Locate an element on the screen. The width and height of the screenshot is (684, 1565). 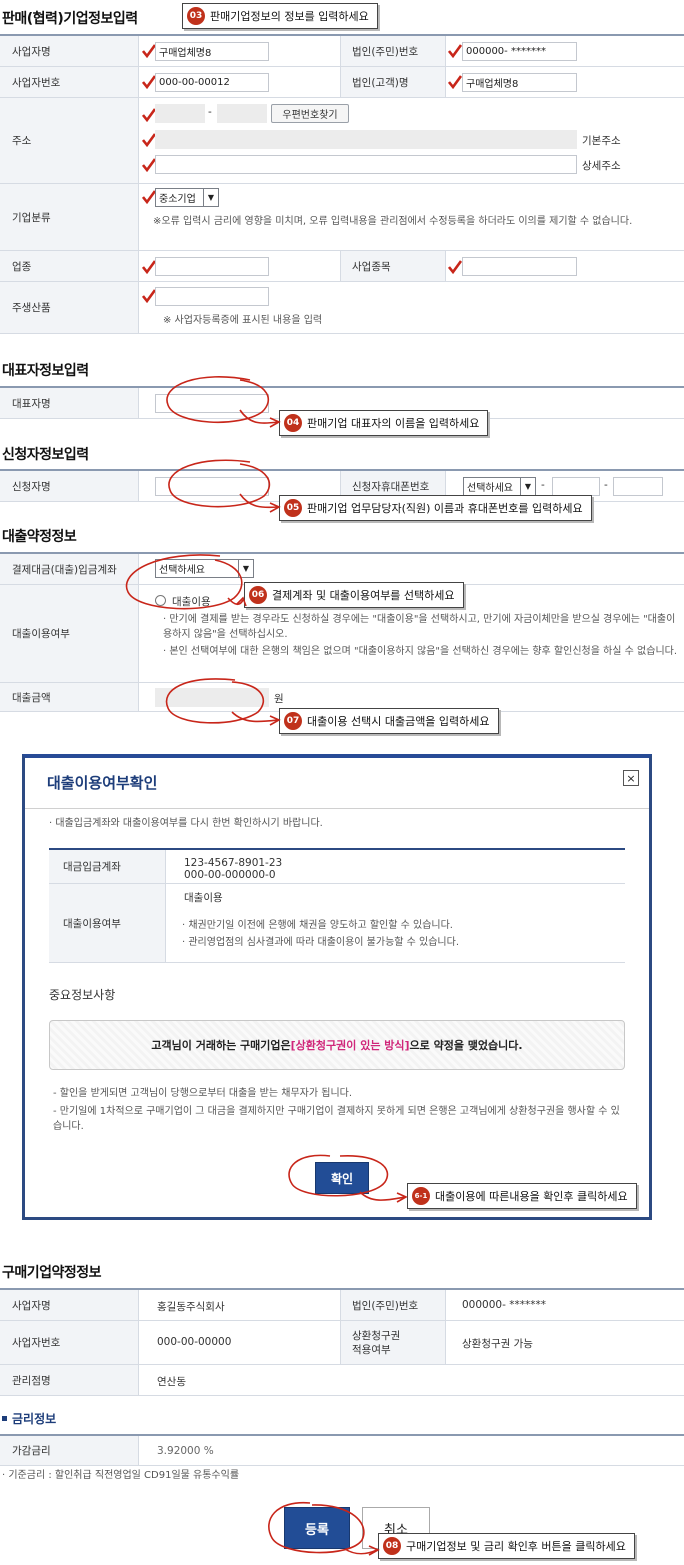
field-label: 대출금액 is located at coordinates (69, 697).